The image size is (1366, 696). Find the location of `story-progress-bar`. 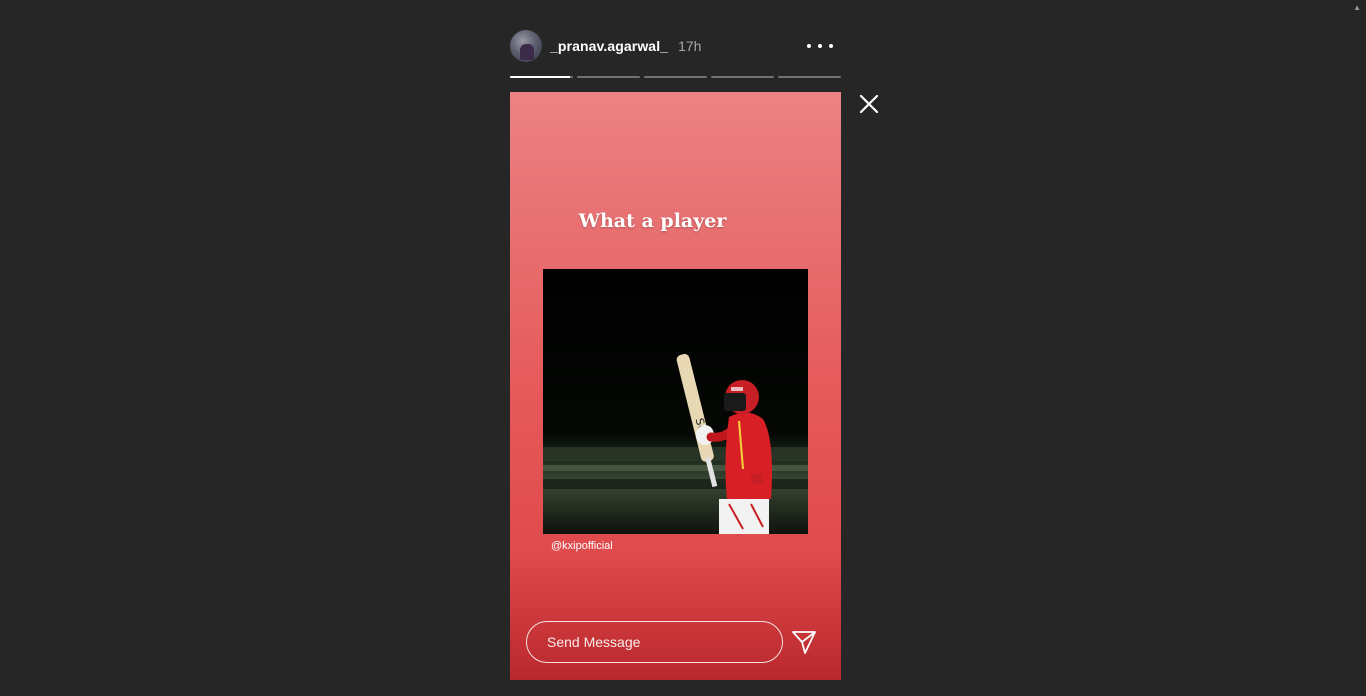

story-progress-bar is located at coordinates (675, 77).